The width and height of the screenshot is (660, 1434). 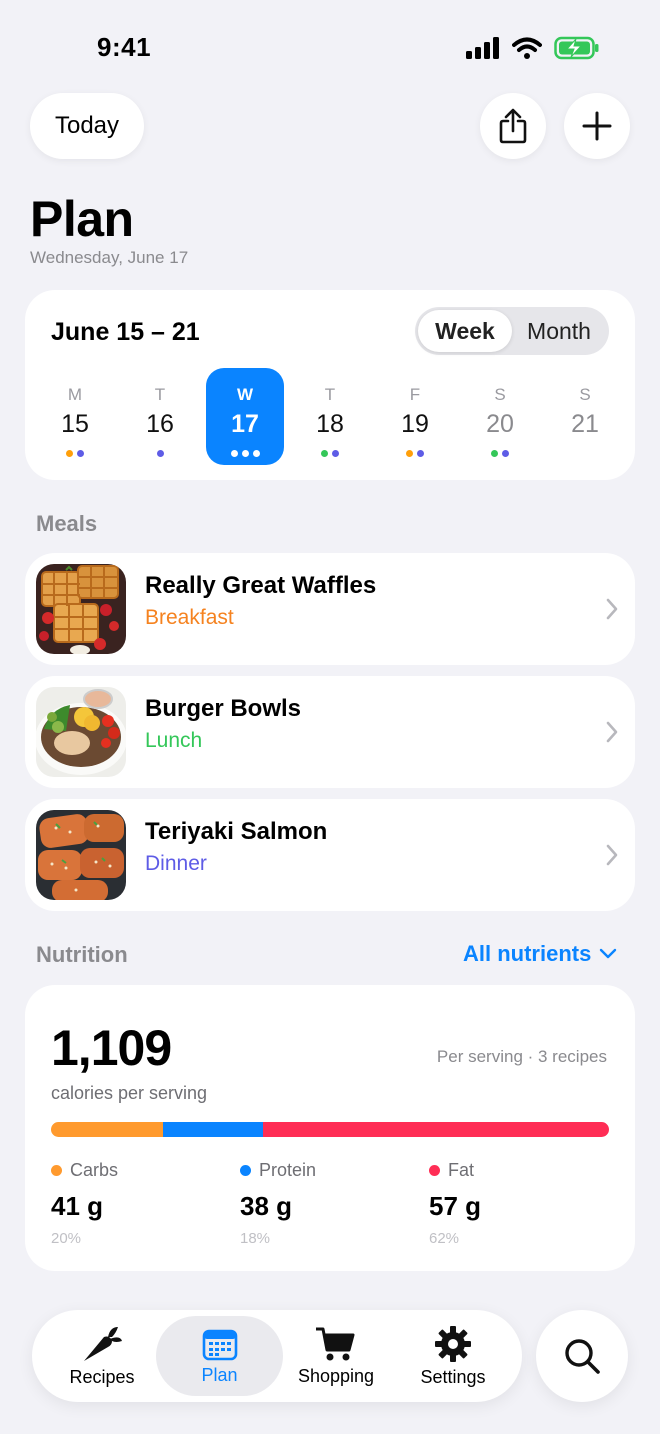 I want to click on status-icons, so click(x=533, y=48).